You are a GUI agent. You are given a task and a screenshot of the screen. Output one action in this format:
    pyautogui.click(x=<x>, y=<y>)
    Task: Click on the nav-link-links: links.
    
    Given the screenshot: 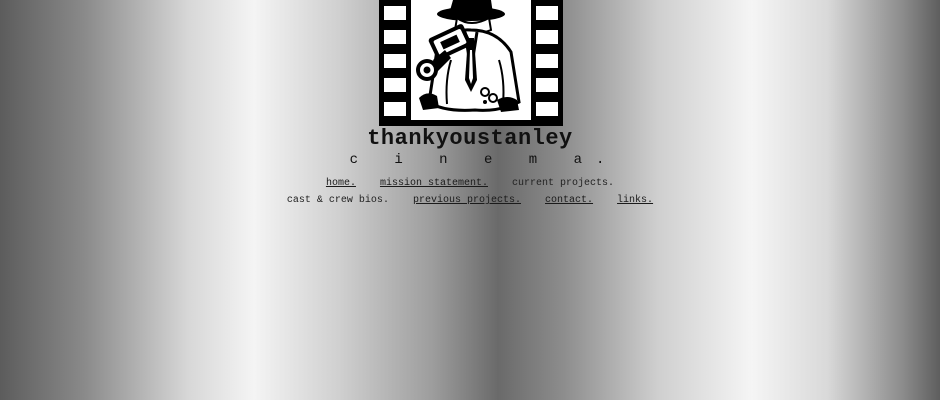 What is the action you would take?
    pyautogui.click(x=635, y=200)
    